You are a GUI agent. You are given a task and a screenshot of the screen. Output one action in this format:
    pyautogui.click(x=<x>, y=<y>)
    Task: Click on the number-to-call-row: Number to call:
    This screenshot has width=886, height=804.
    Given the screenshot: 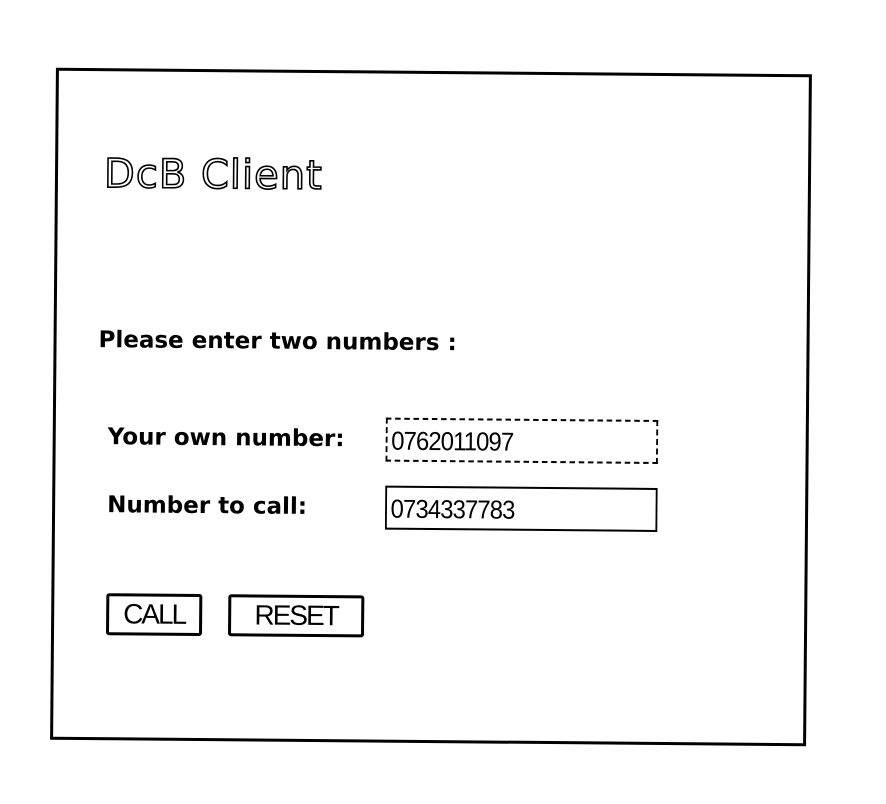 What is the action you would take?
    pyautogui.click(x=394, y=507)
    